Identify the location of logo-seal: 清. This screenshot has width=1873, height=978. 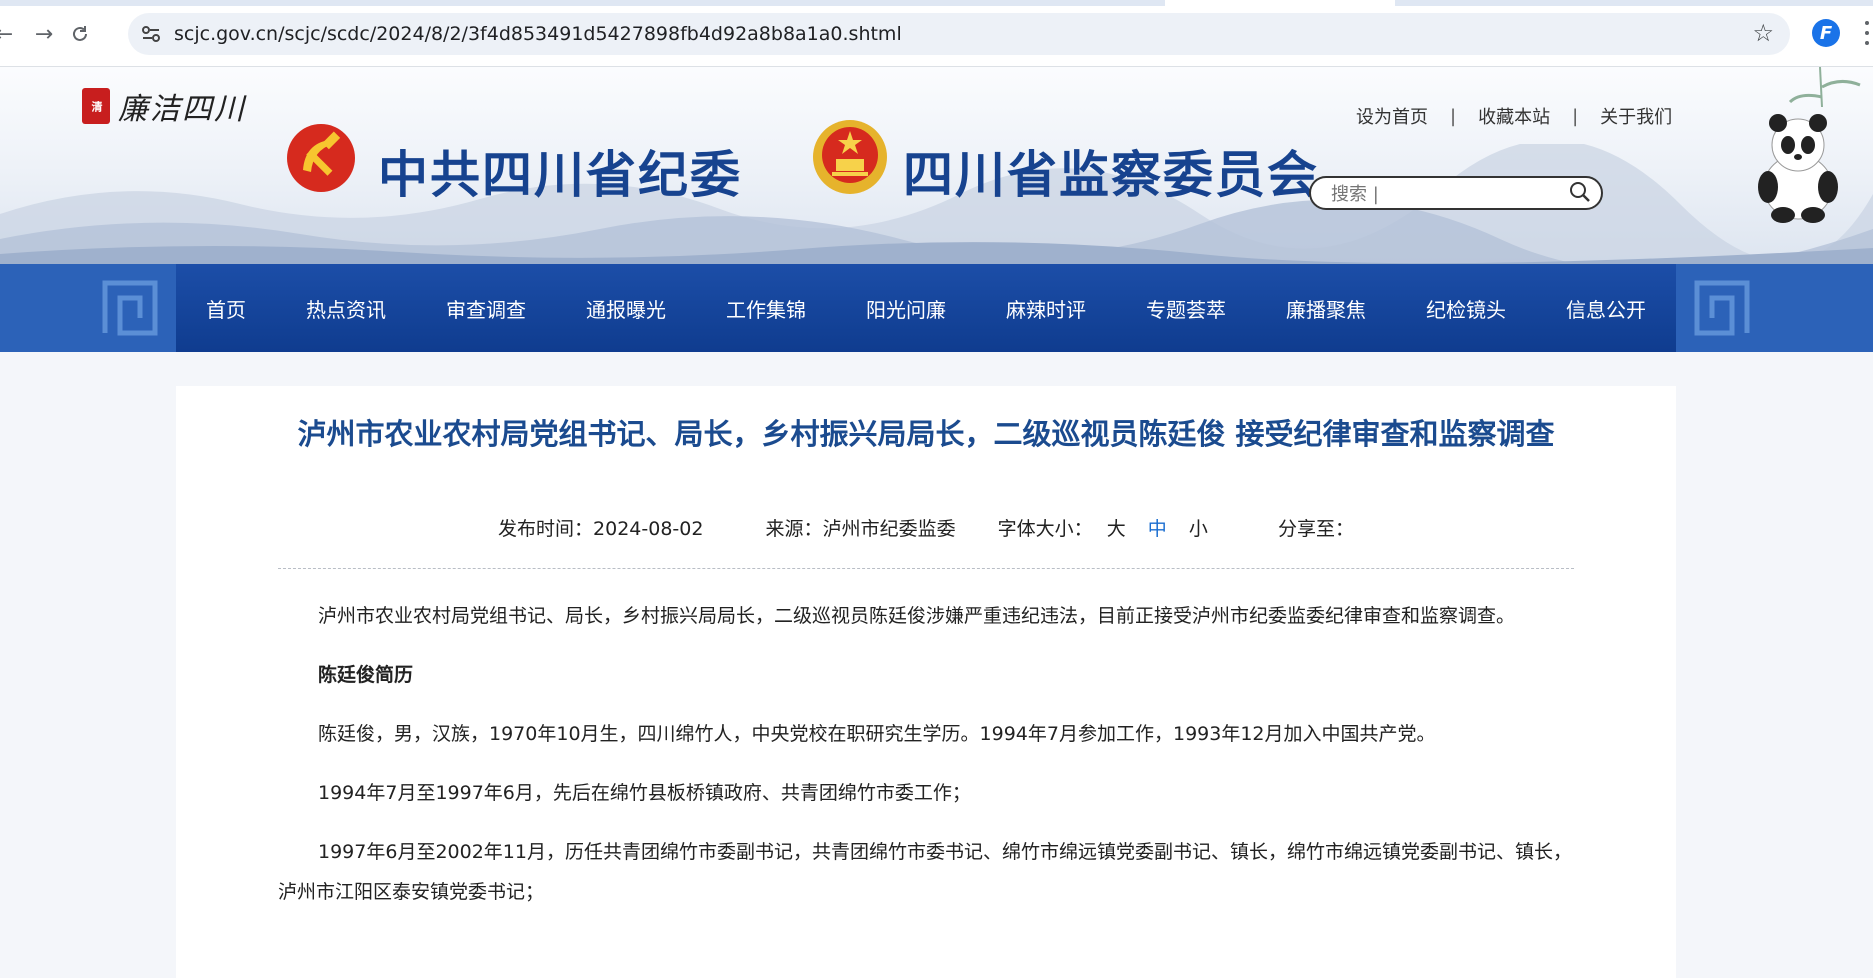
(96, 106).